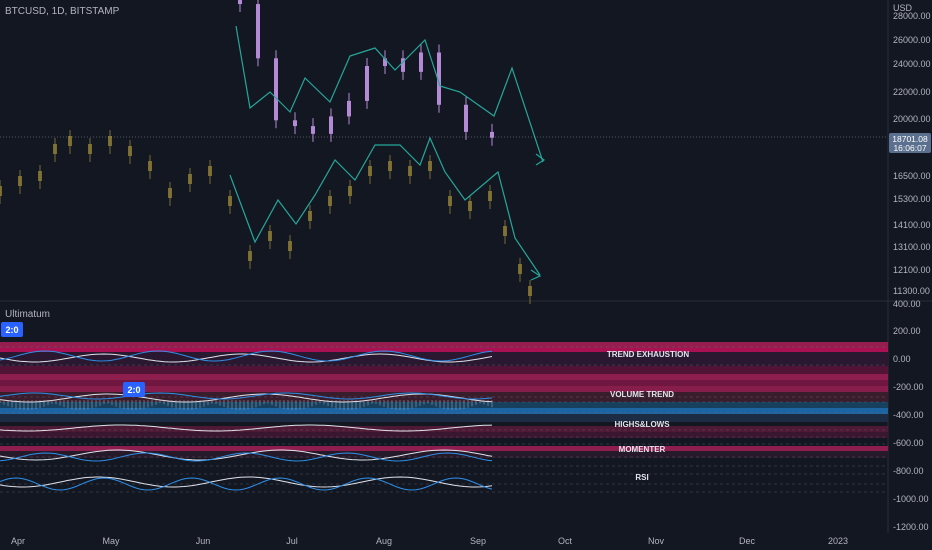  Describe the element at coordinates (911, 291) in the screenshot. I see `price-tick-11: 11300.00` at that location.